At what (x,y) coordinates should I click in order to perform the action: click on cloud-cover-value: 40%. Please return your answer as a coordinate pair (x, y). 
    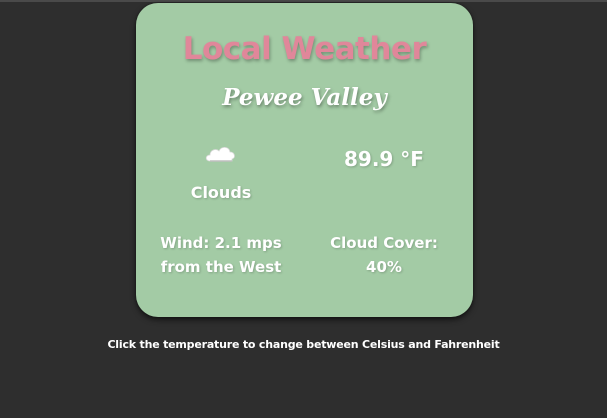
    Looking at the image, I should click on (384, 267).